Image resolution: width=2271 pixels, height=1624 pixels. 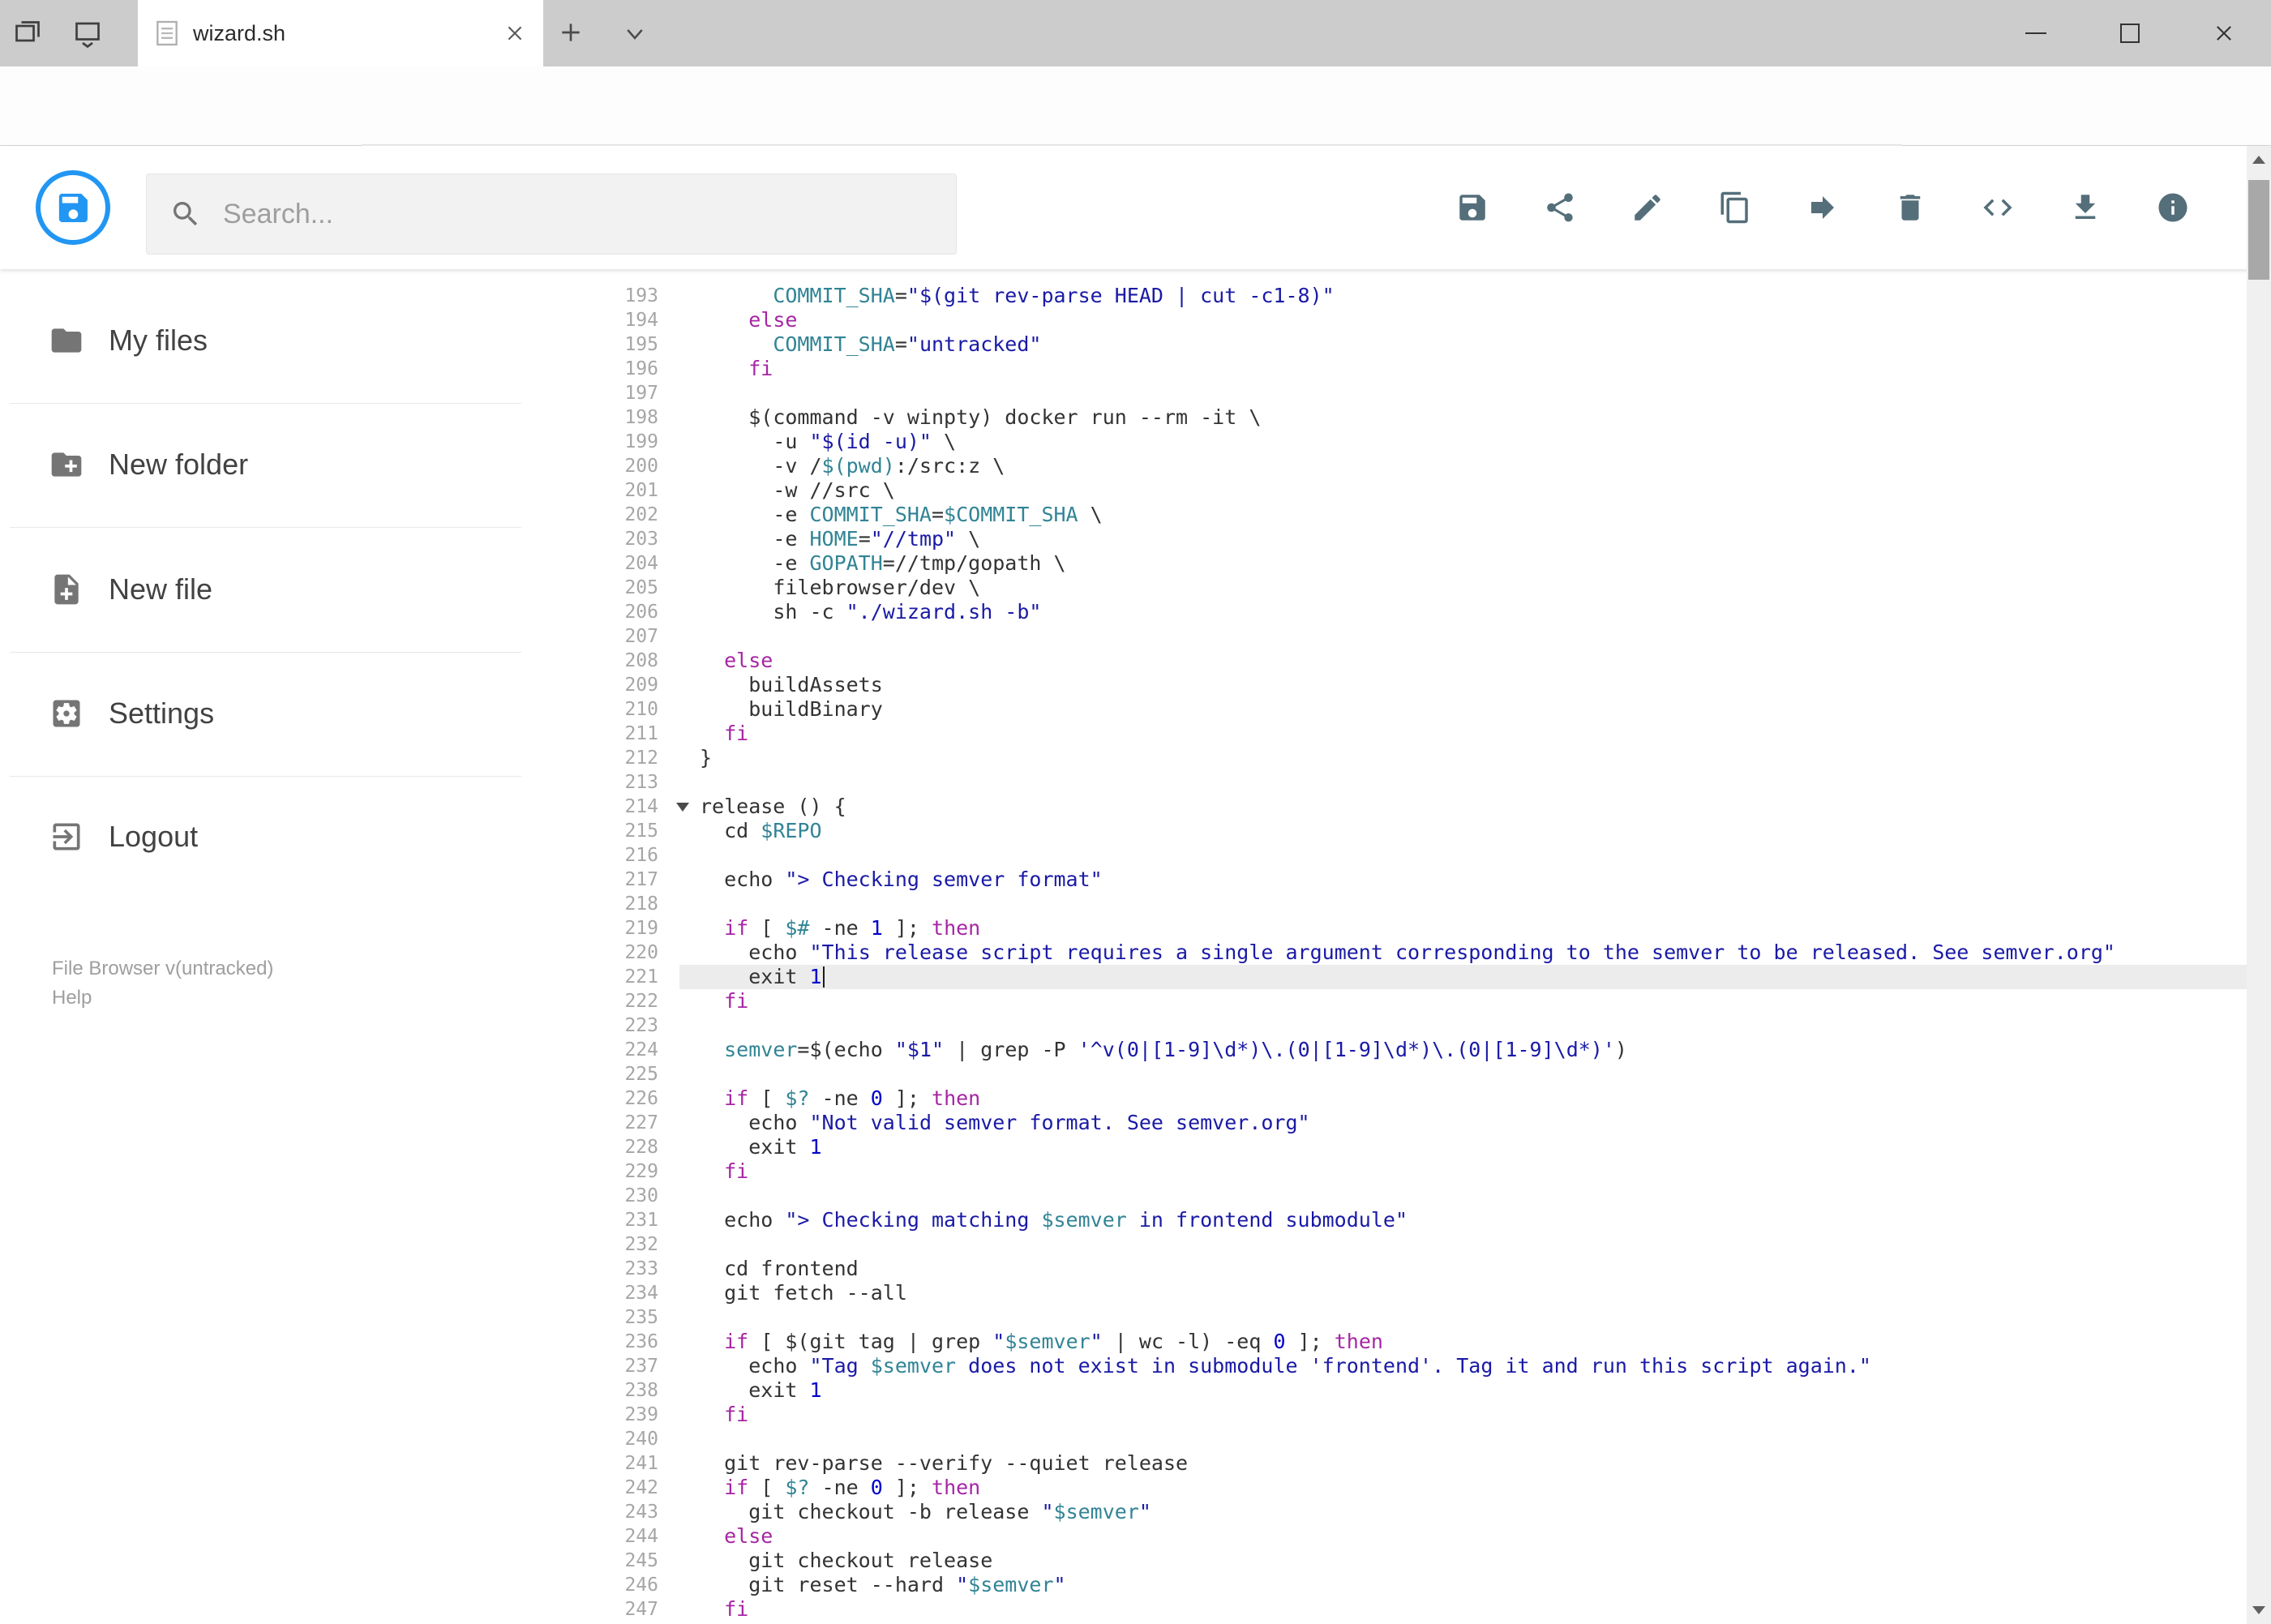 I want to click on code-line: 235, so click(x=1427, y=1318).